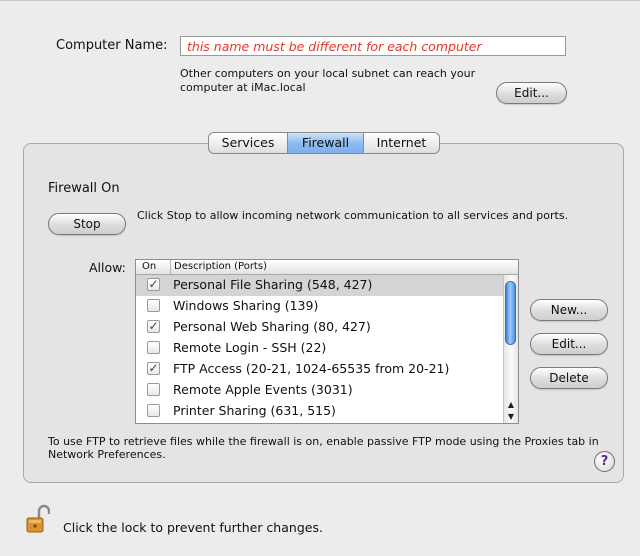 This screenshot has height=556, width=640. What do you see at coordinates (320, 0) in the screenshot?
I see `window-top-edge` at bounding box center [320, 0].